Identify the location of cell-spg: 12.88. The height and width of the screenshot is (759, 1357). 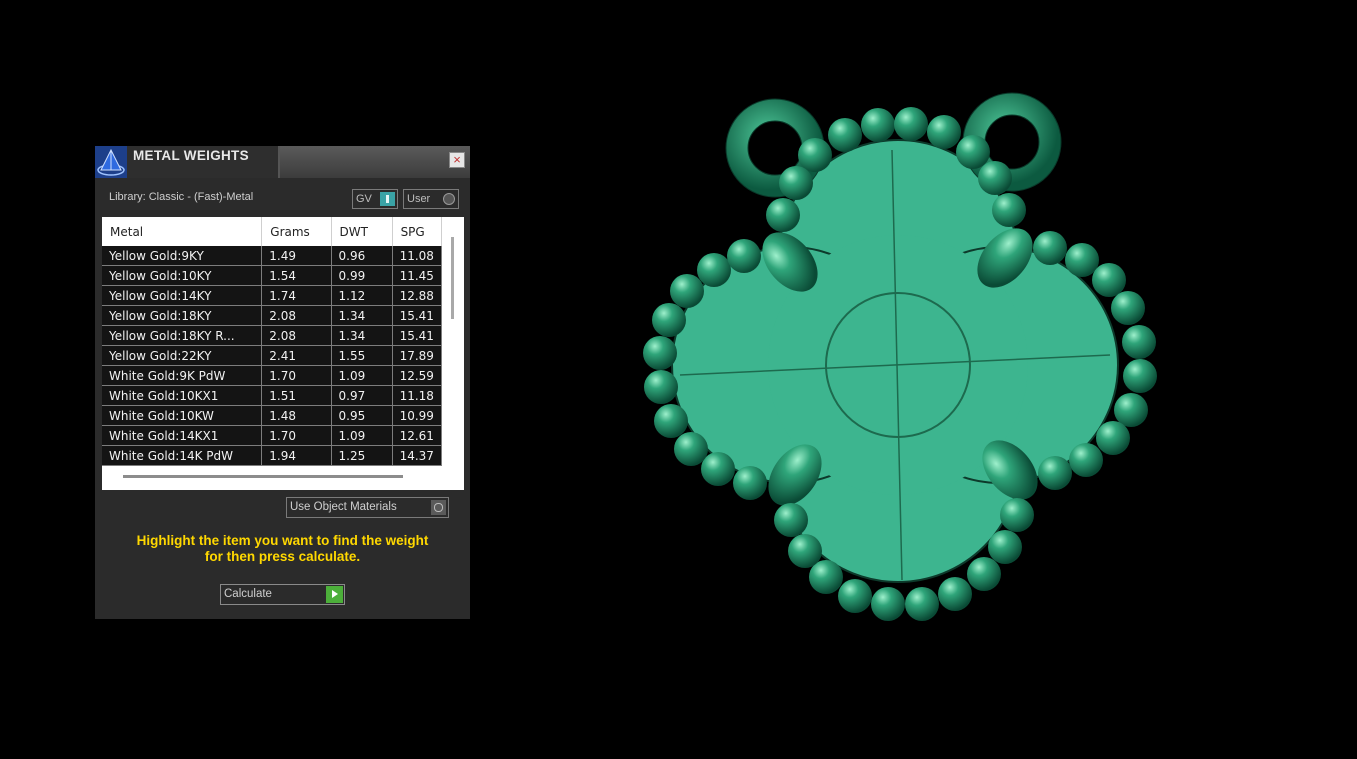
(417, 295).